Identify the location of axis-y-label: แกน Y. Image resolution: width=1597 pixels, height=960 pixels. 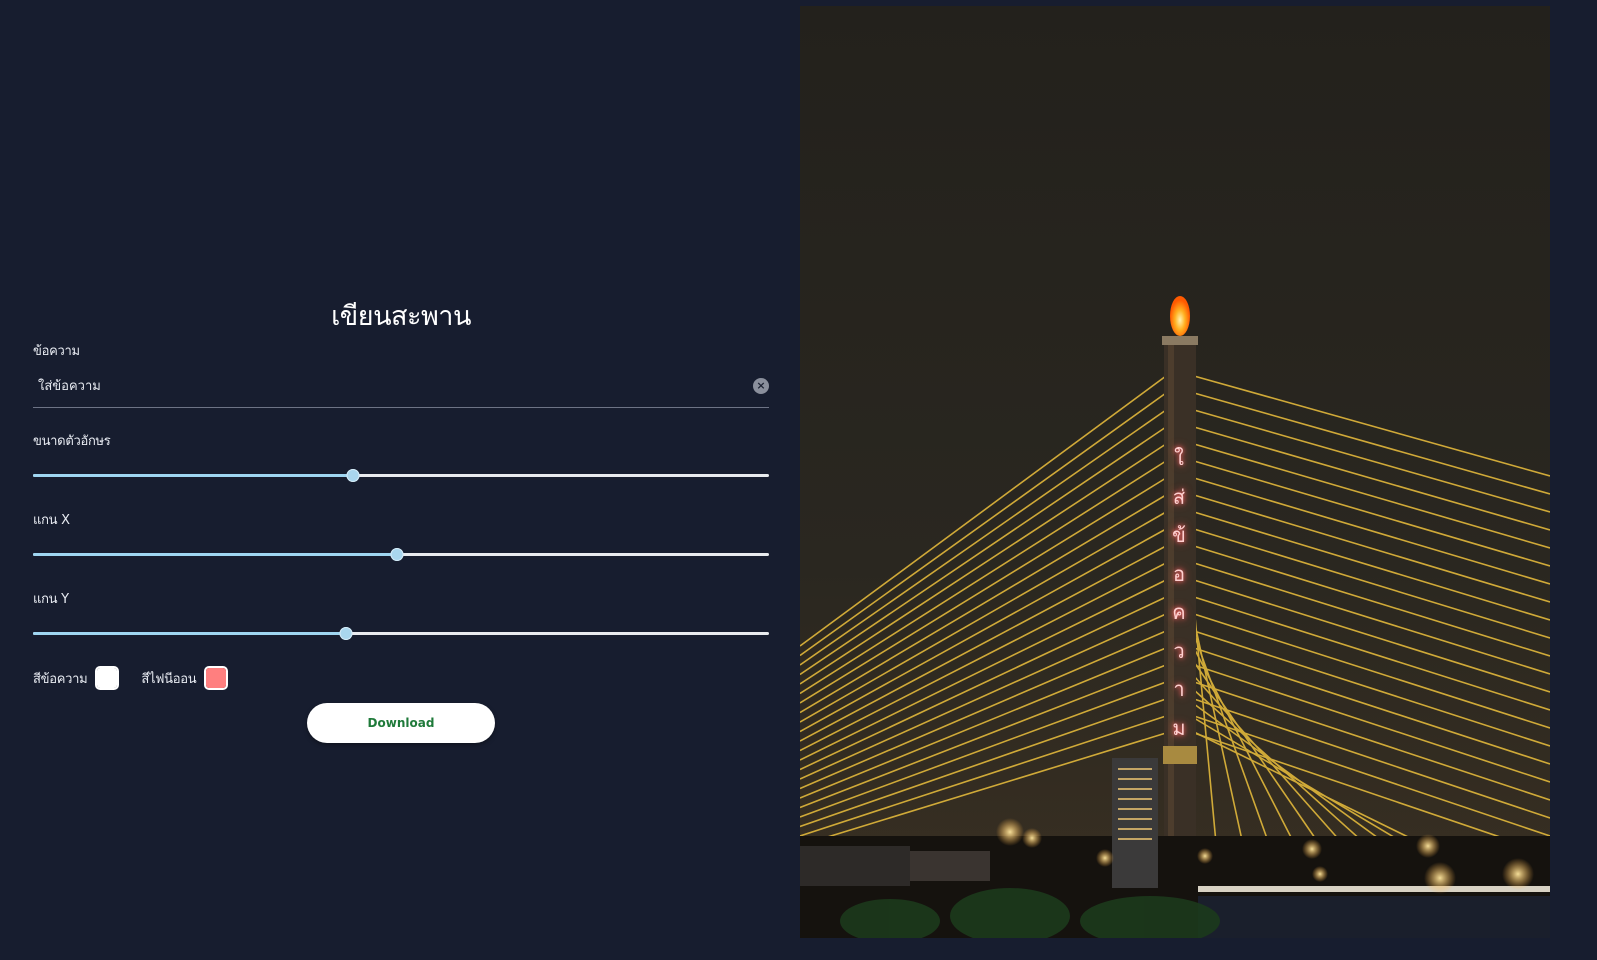
(51, 599).